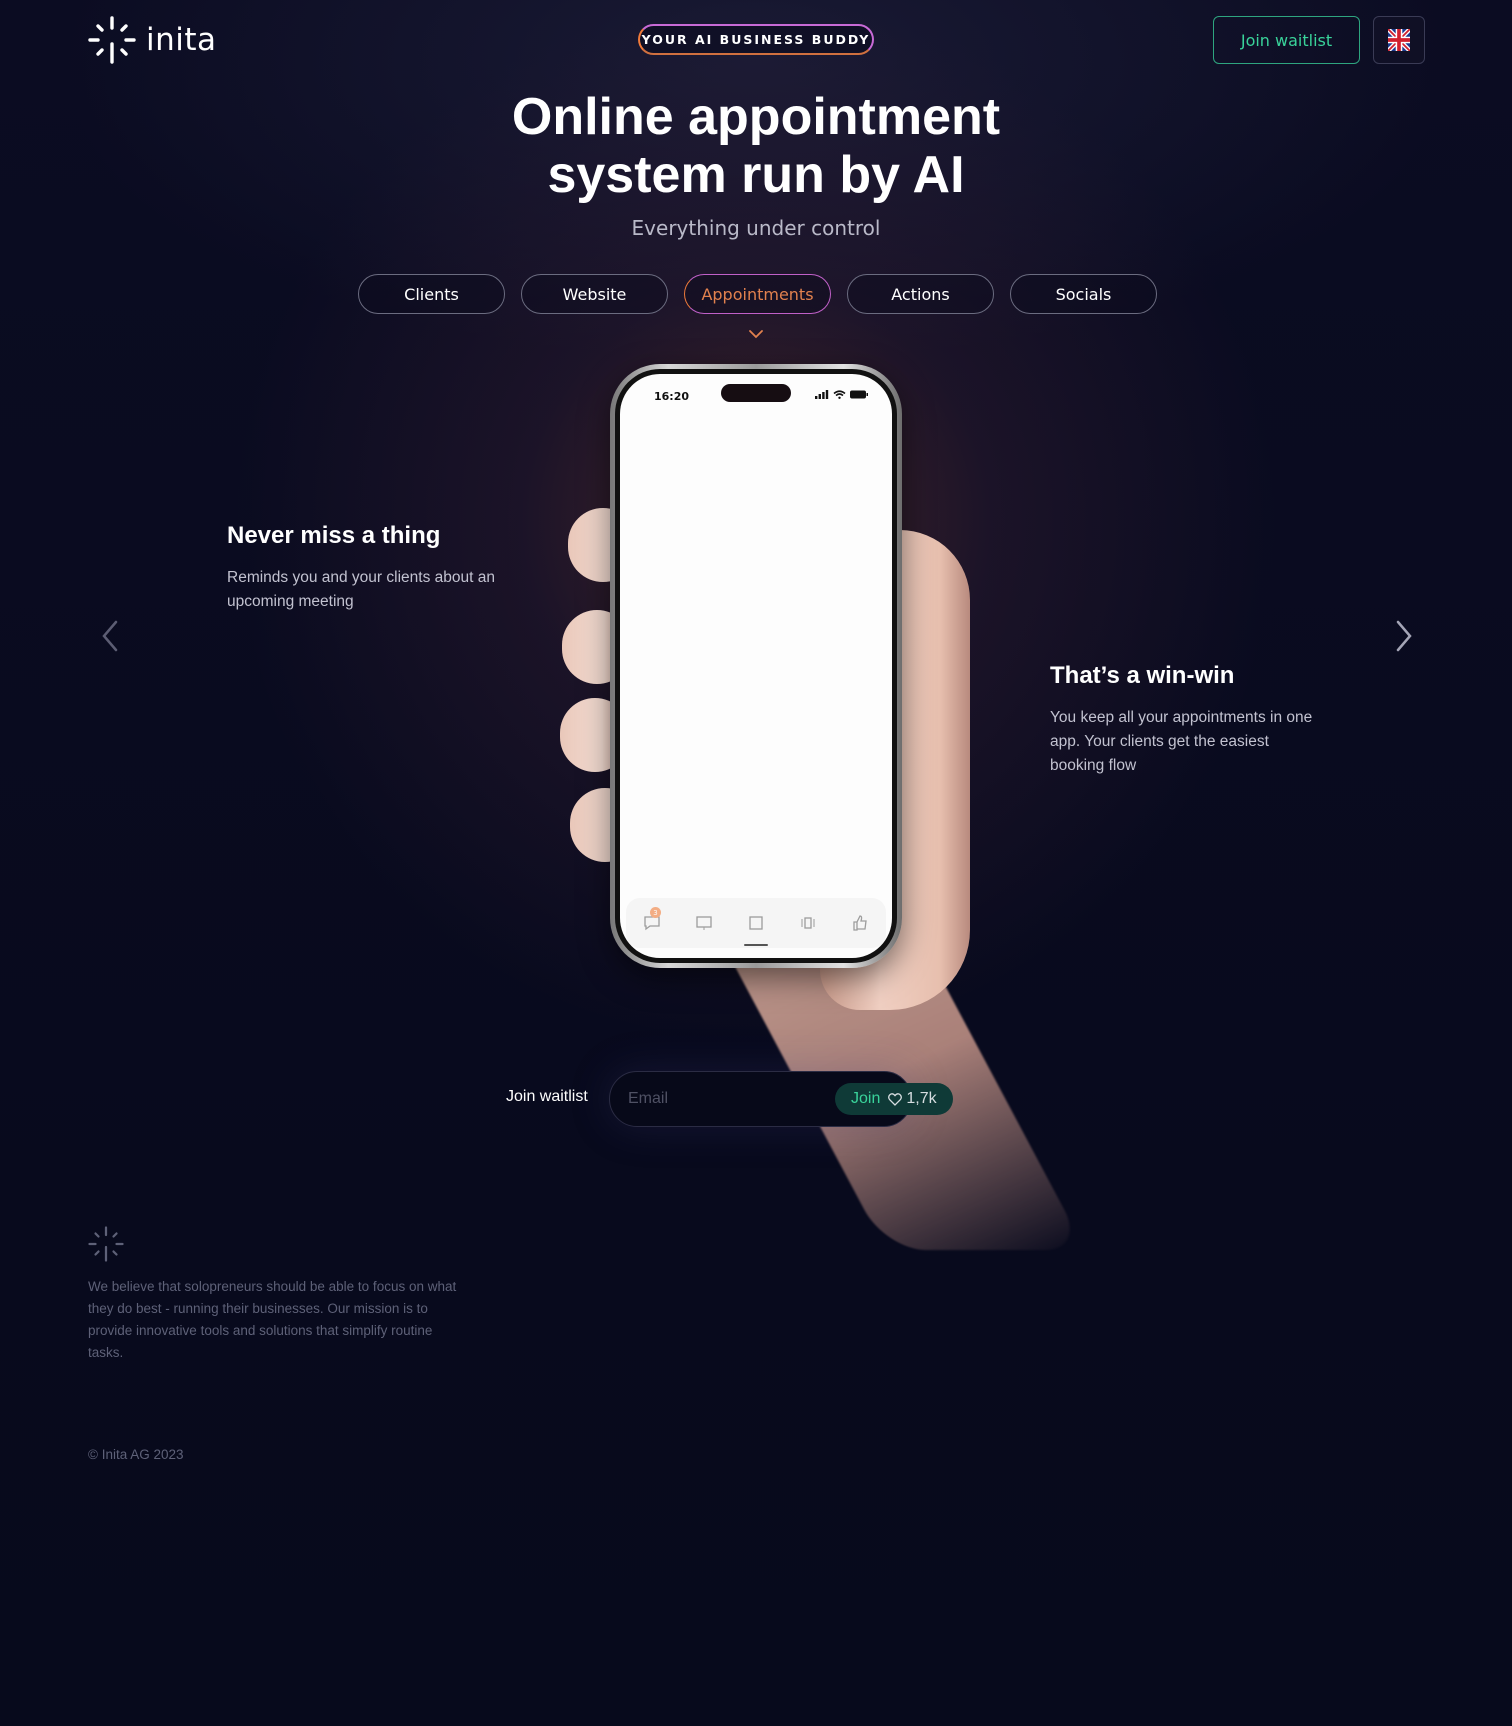 The image size is (1512, 1726). I want to click on join-button: Join 1,7k, so click(894, 1099).